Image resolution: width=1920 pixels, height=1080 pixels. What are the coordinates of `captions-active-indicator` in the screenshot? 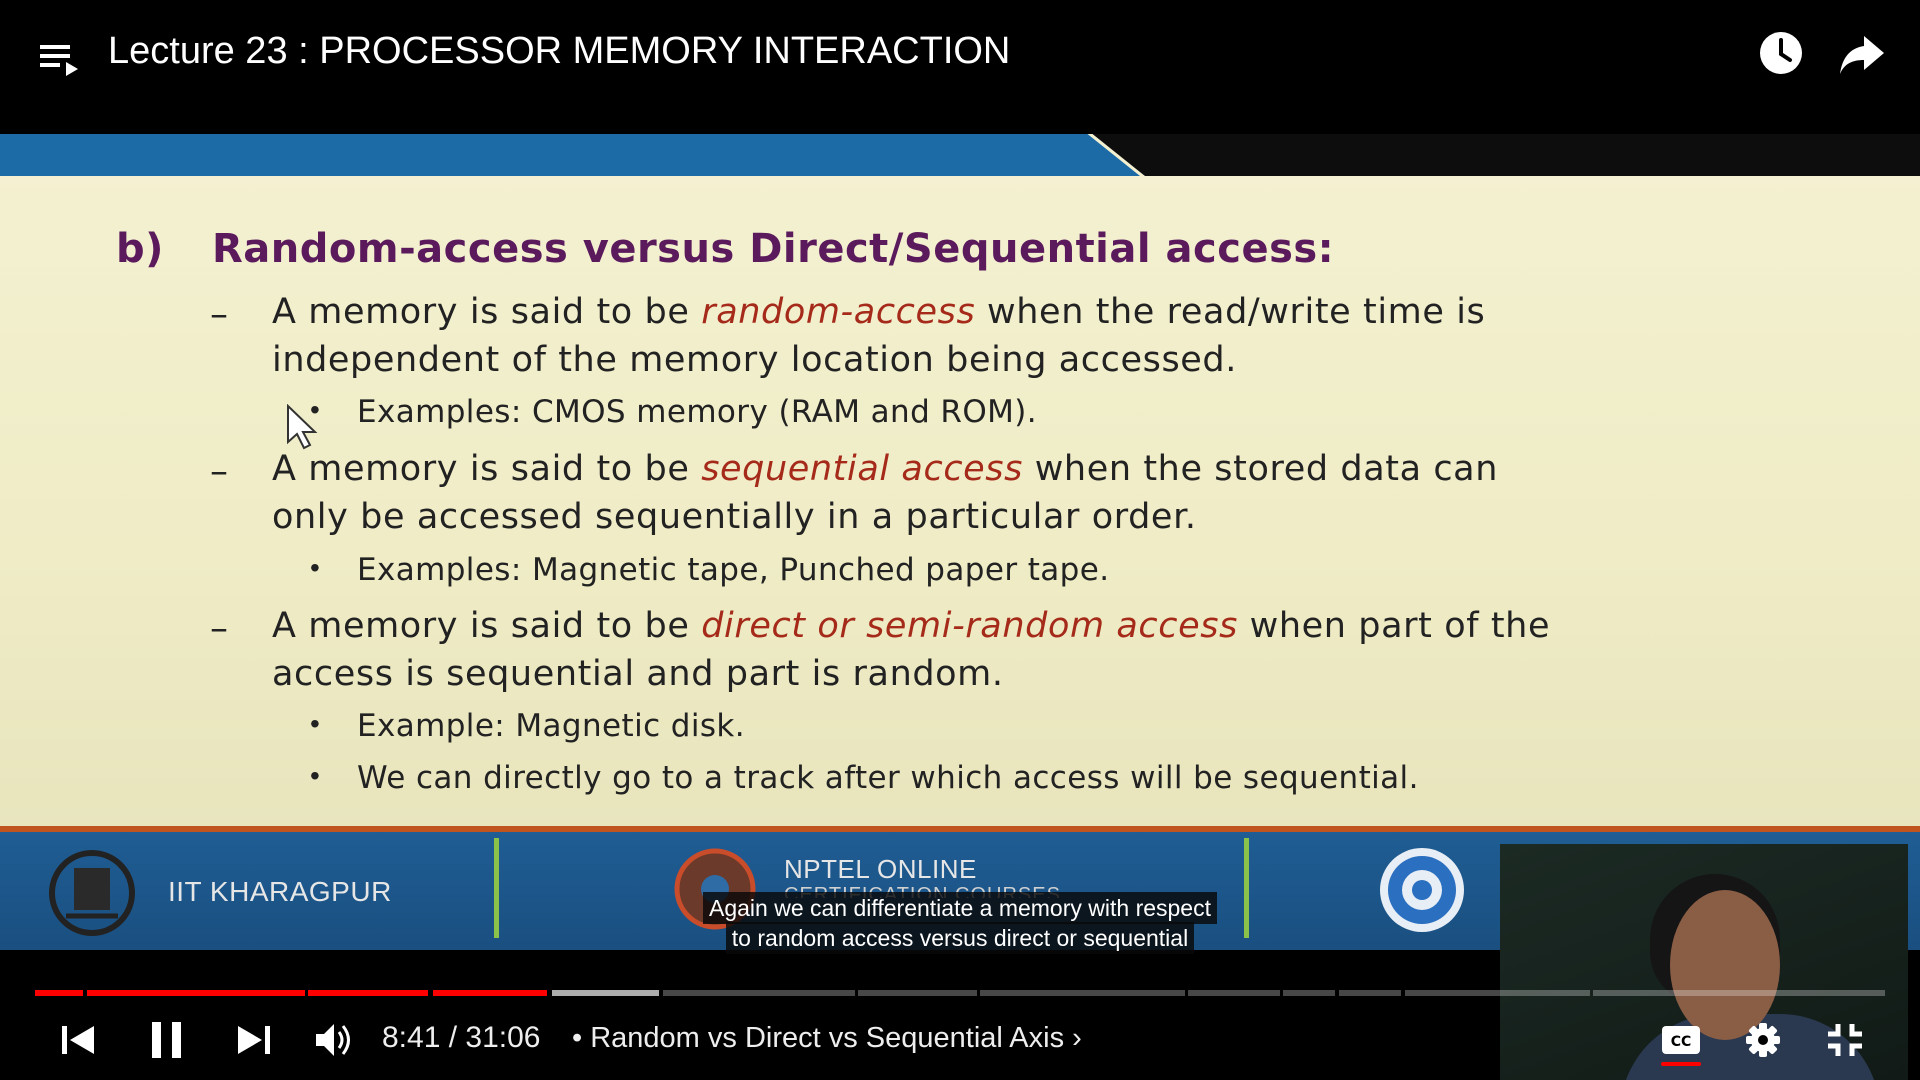 It's located at (1681, 1064).